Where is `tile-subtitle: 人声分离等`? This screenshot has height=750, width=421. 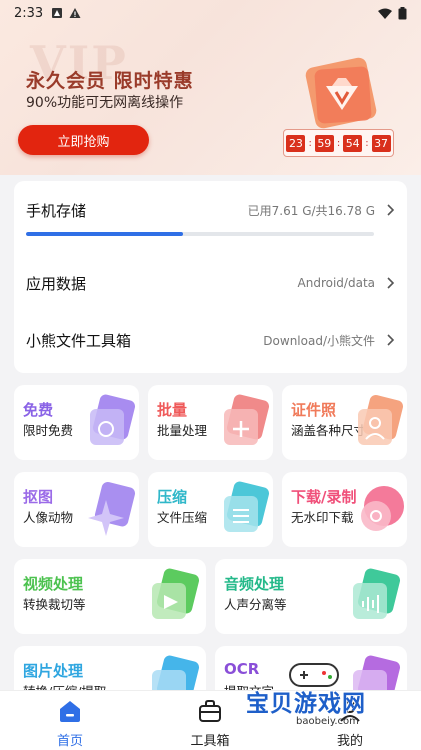
tile-subtitle: 人声分离等 is located at coordinates (255, 604).